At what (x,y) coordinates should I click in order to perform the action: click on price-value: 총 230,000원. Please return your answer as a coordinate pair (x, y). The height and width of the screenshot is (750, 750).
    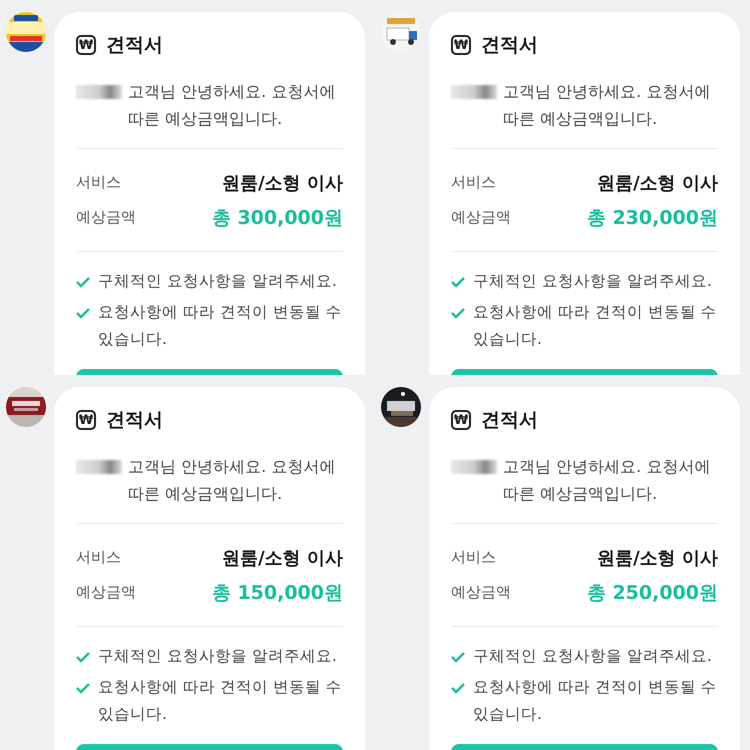
    Looking at the image, I should click on (652, 218).